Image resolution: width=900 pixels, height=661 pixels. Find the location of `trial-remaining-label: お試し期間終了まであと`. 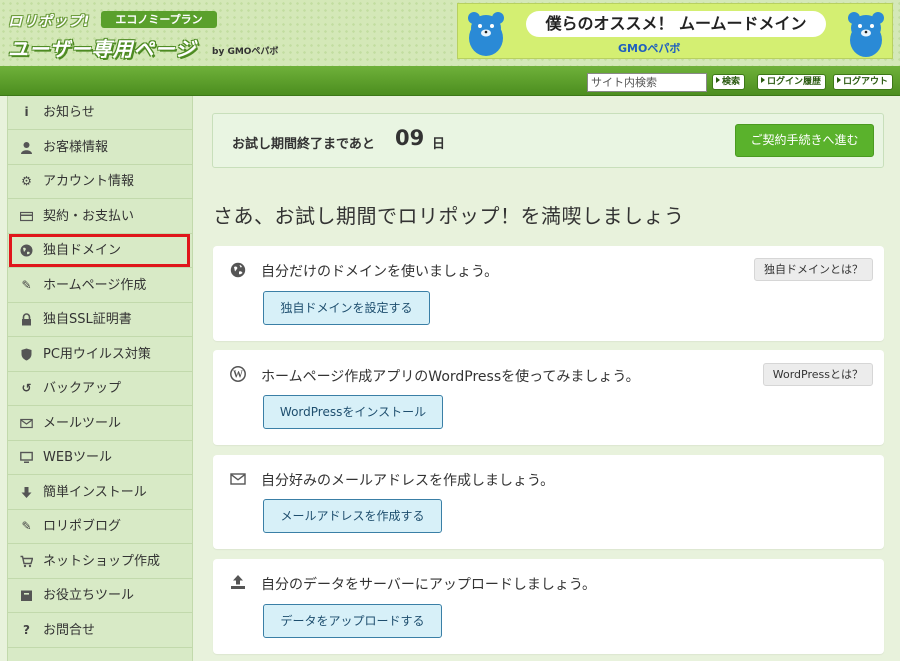

trial-remaining-label: お試し期間終了まであと is located at coordinates (303, 144).